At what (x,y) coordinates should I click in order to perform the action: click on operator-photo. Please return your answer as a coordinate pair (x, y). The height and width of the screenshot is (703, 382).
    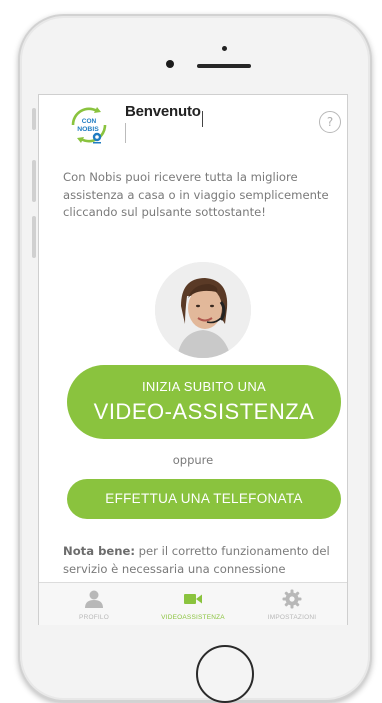
    Looking at the image, I should click on (203, 310).